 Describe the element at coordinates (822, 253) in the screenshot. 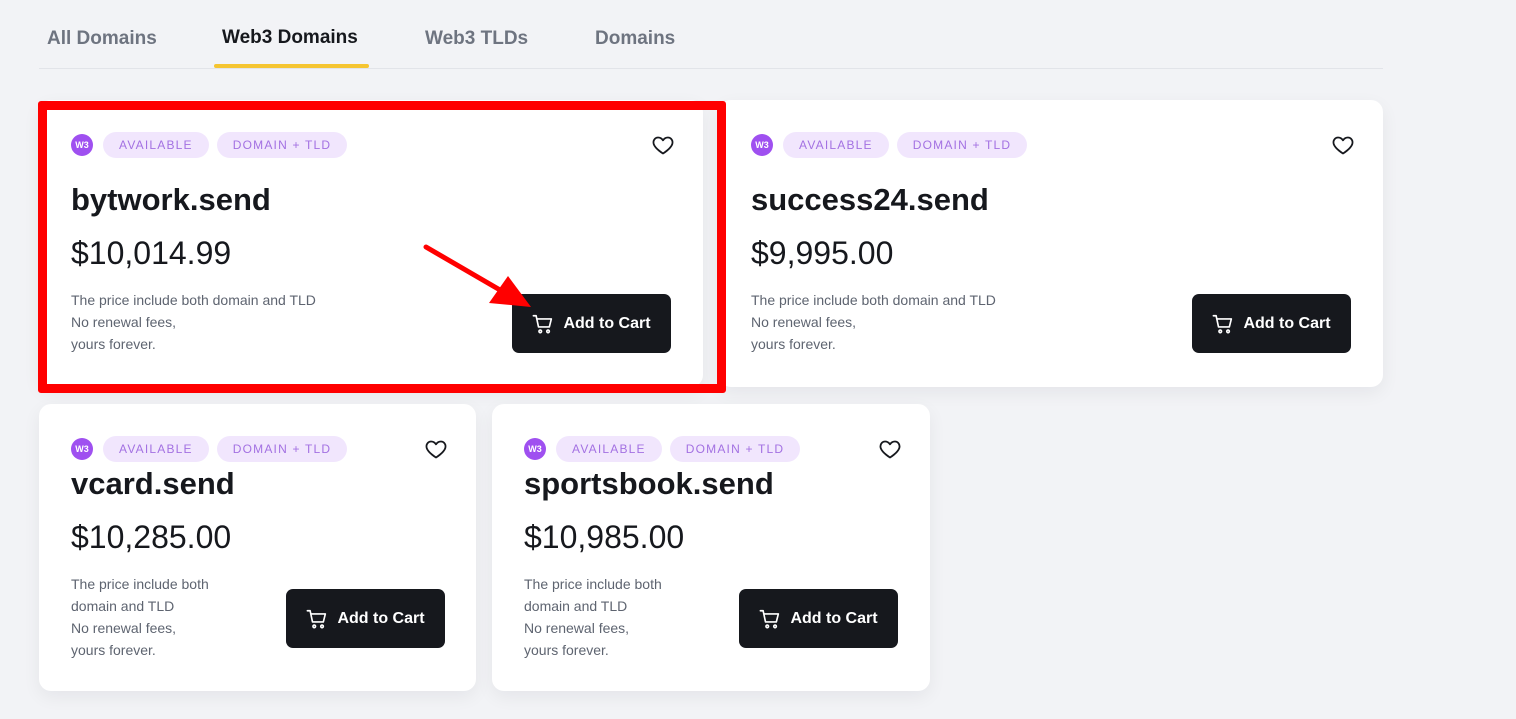

I see `domain-price: $9,995.00` at that location.